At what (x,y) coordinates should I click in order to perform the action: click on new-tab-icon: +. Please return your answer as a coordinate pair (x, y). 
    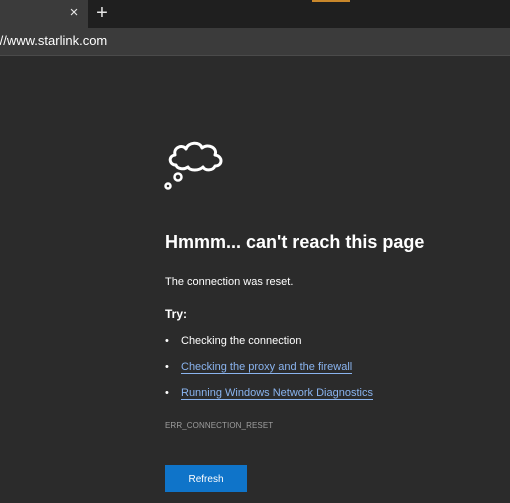
    Looking at the image, I should click on (102, 13).